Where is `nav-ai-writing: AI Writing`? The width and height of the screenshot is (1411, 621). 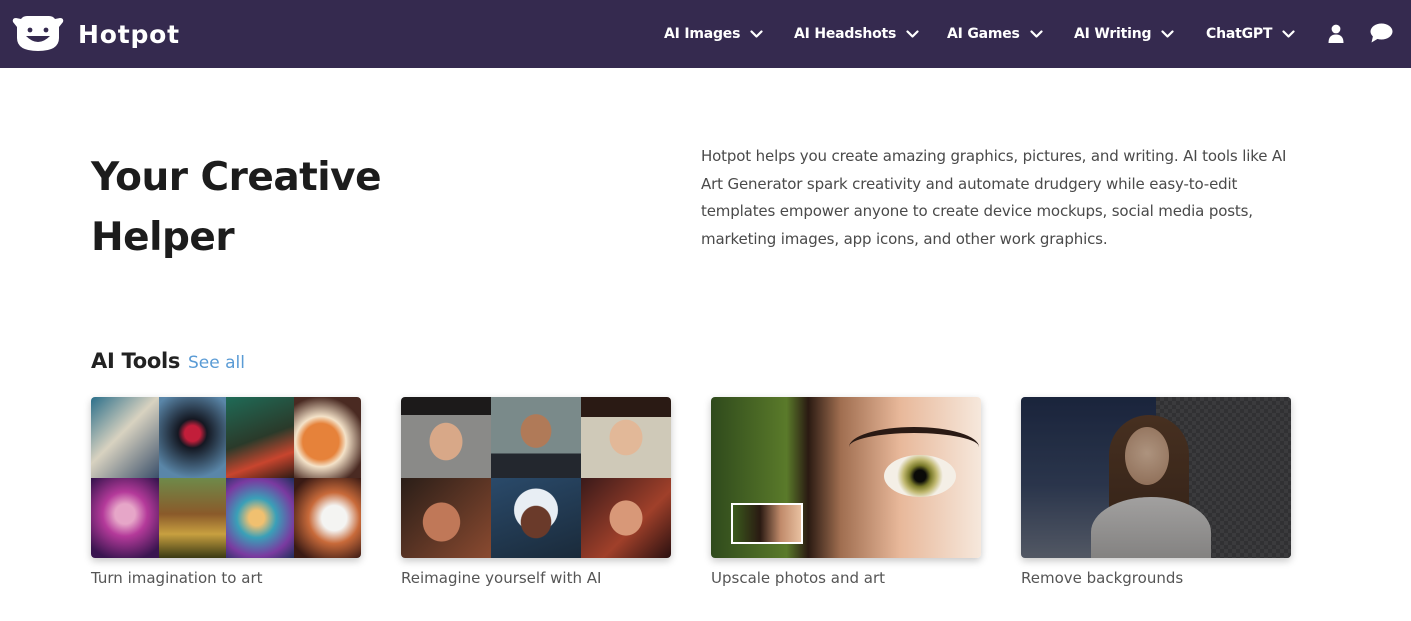 nav-ai-writing: AI Writing is located at coordinates (1124, 34).